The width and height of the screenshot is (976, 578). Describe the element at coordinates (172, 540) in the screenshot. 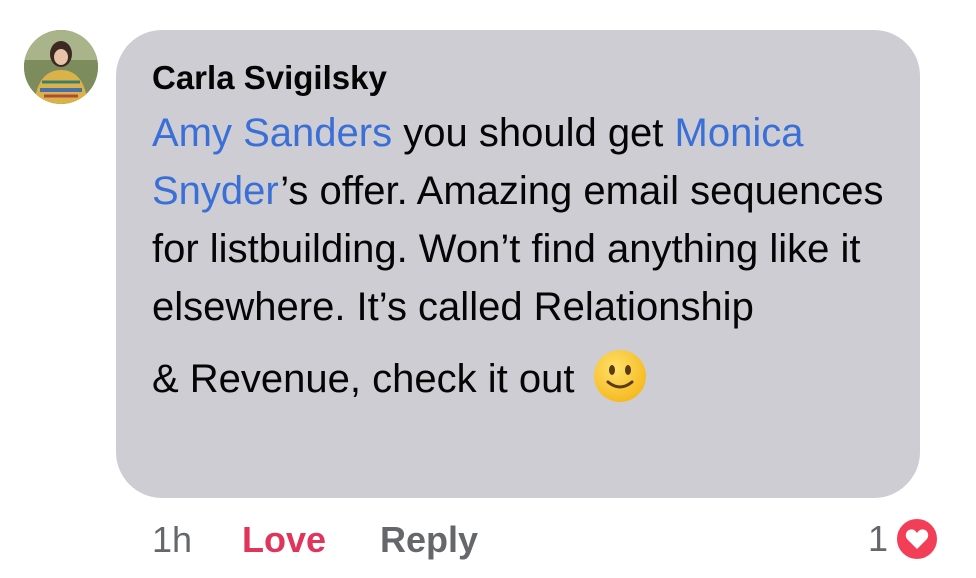

I see `comment-timestamp: 1h` at that location.